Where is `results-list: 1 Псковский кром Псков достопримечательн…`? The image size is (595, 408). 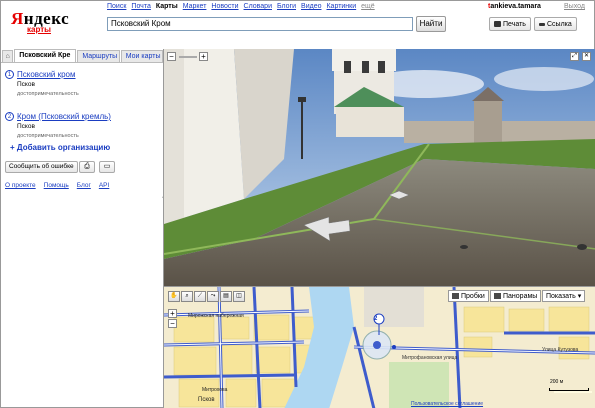
results-list: 1 Псковский кром Псков достопримечательн… is located at coordinates (83, 111).